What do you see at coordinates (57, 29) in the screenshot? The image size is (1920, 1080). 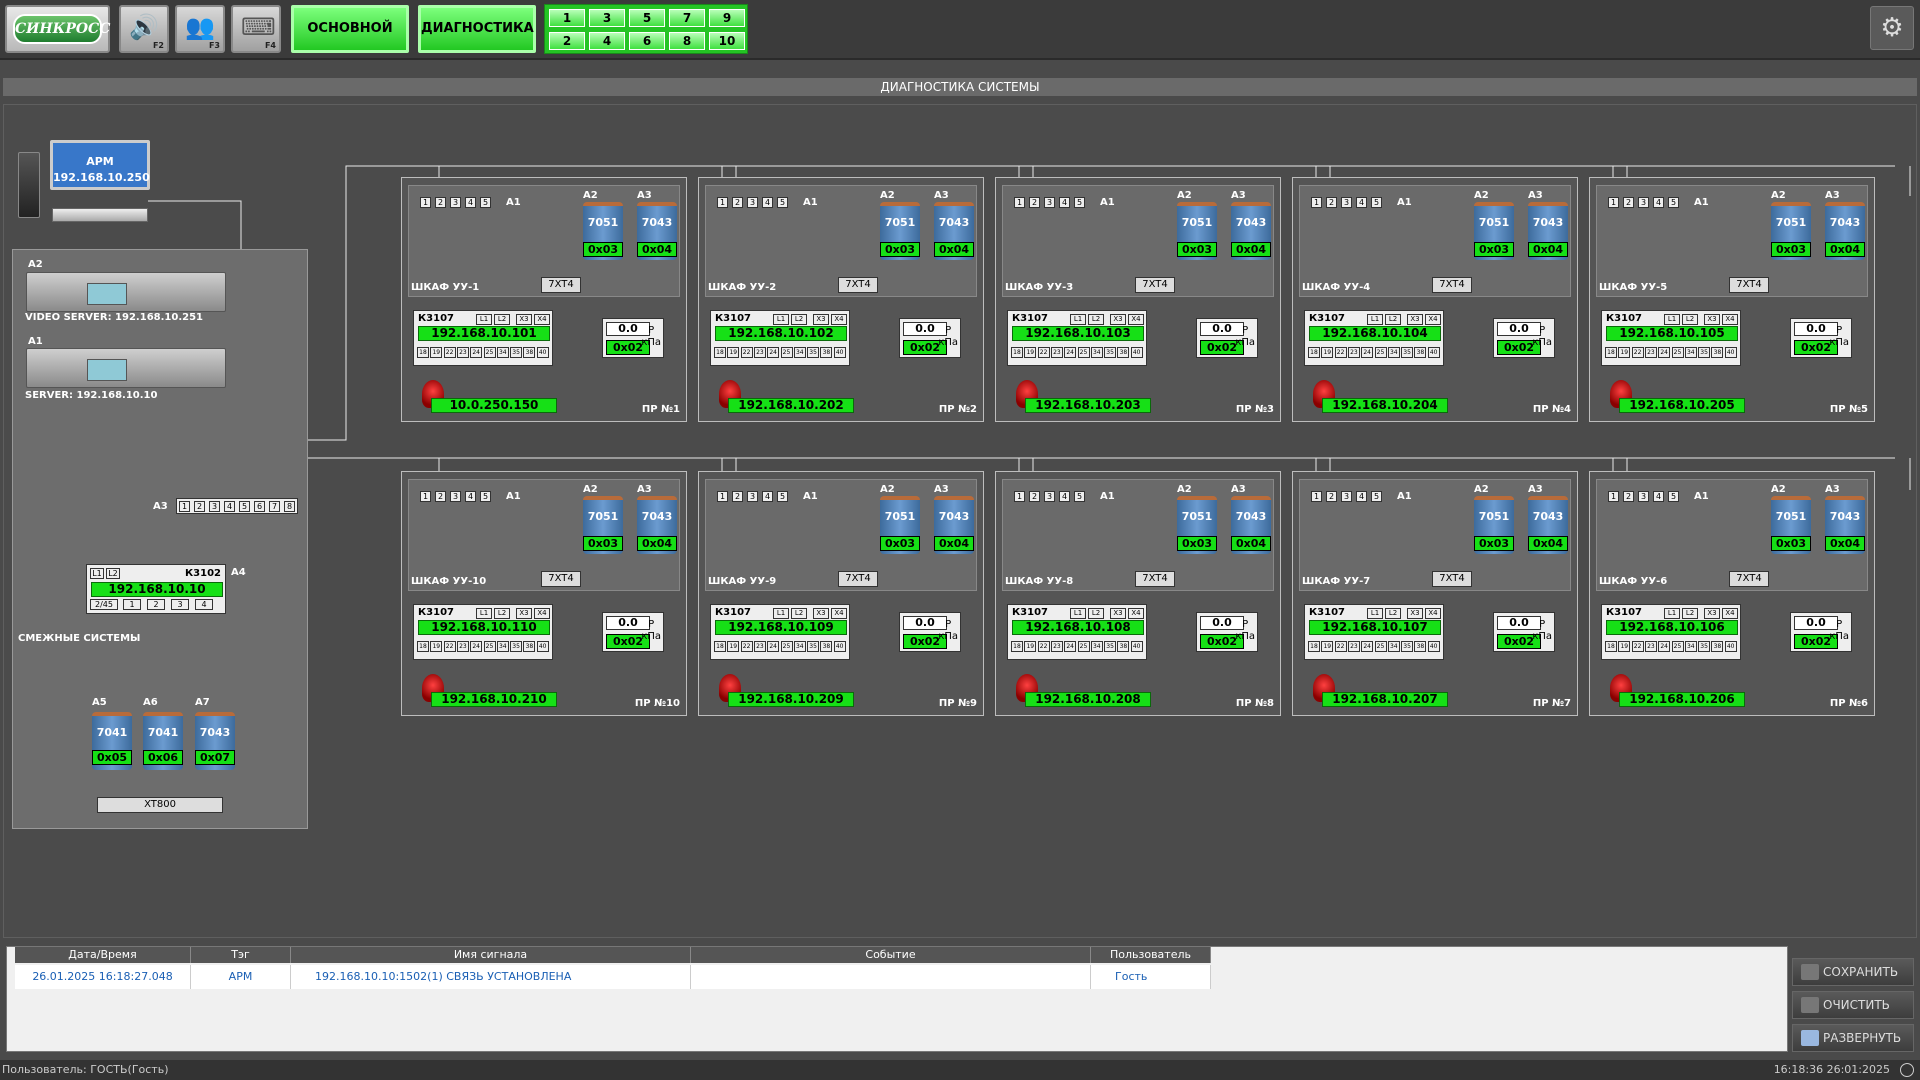 I see `logo-button: СИНКРОСС` at bounding box center [57, 29].